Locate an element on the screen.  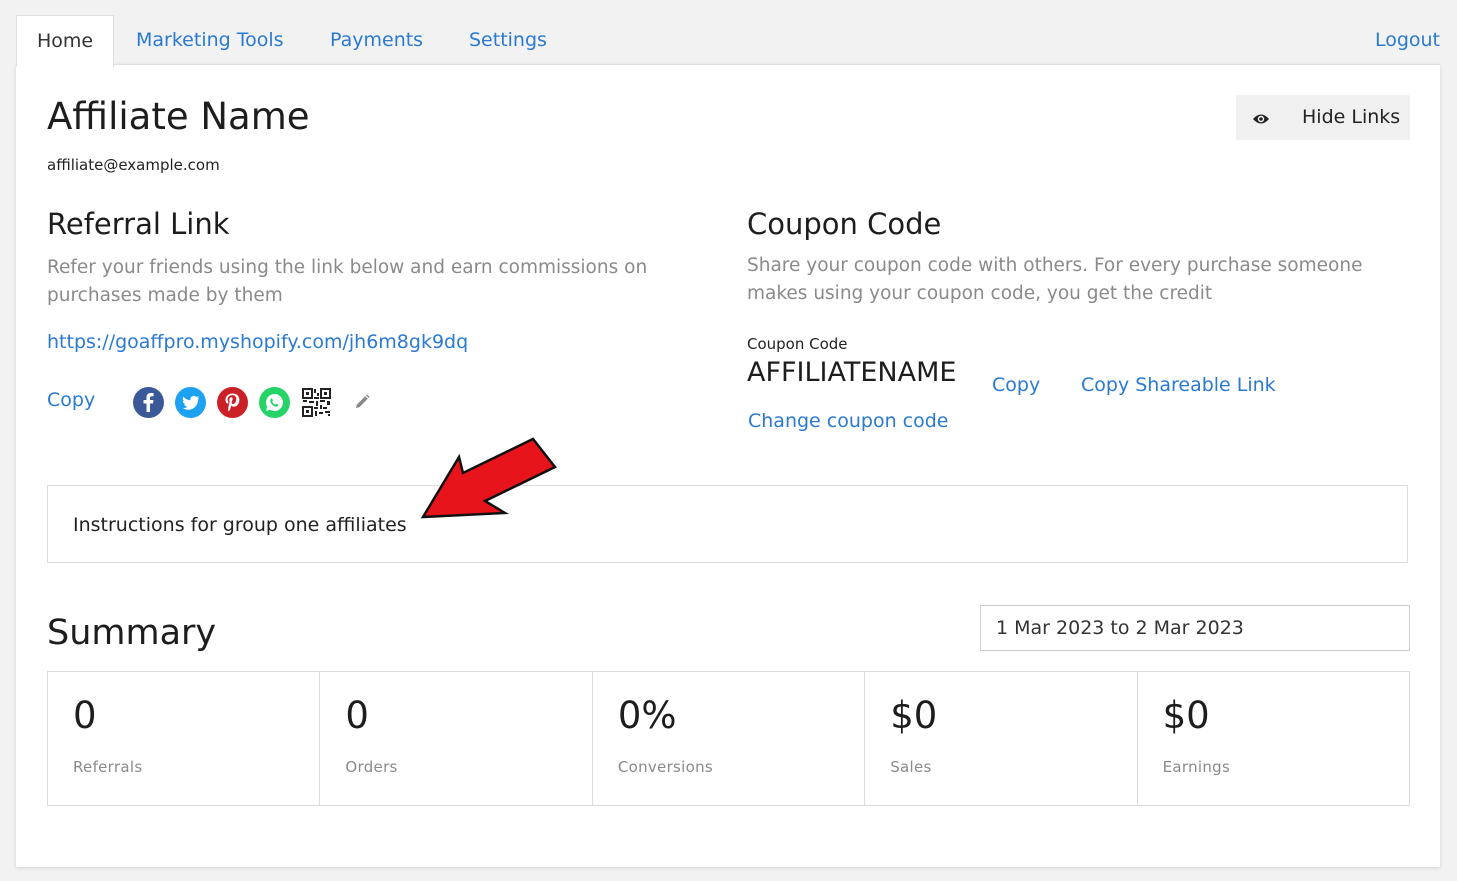
red-arrow-annotation is located at coordinates (488, 480).